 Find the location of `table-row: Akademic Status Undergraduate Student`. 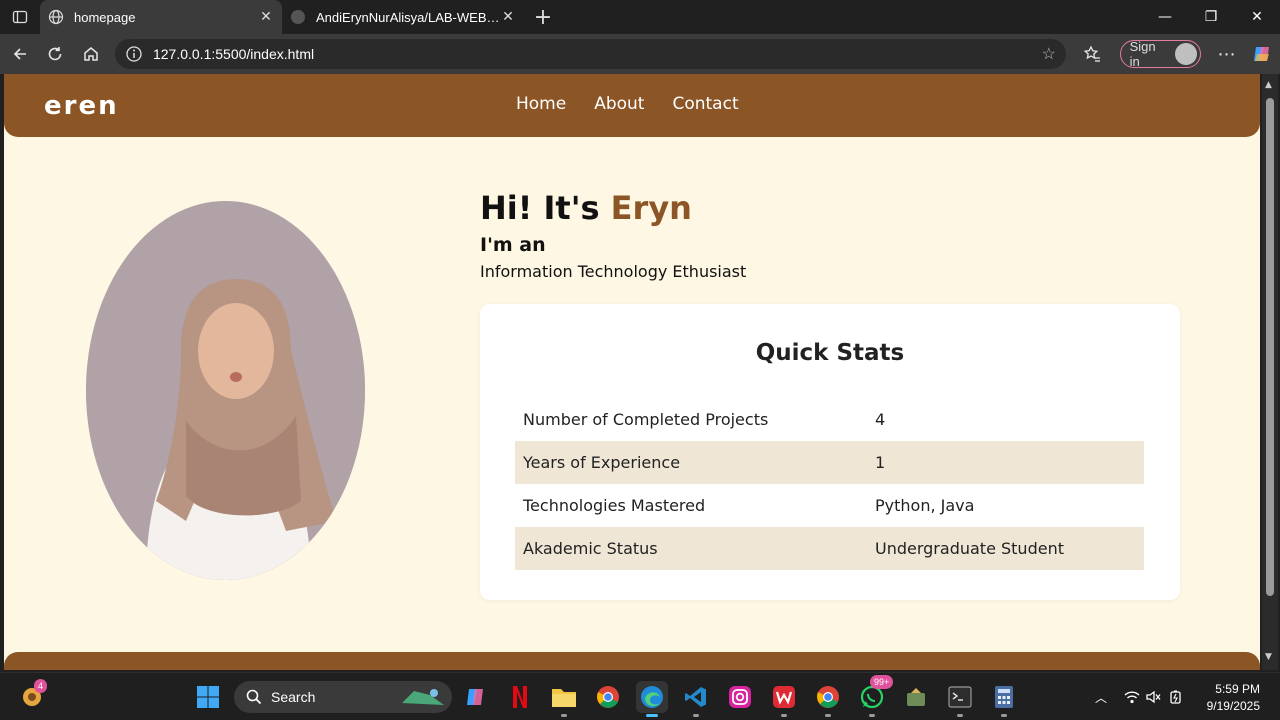

table-row: Akademic Status Undergraduate Student is located at coordinates (829, 548).